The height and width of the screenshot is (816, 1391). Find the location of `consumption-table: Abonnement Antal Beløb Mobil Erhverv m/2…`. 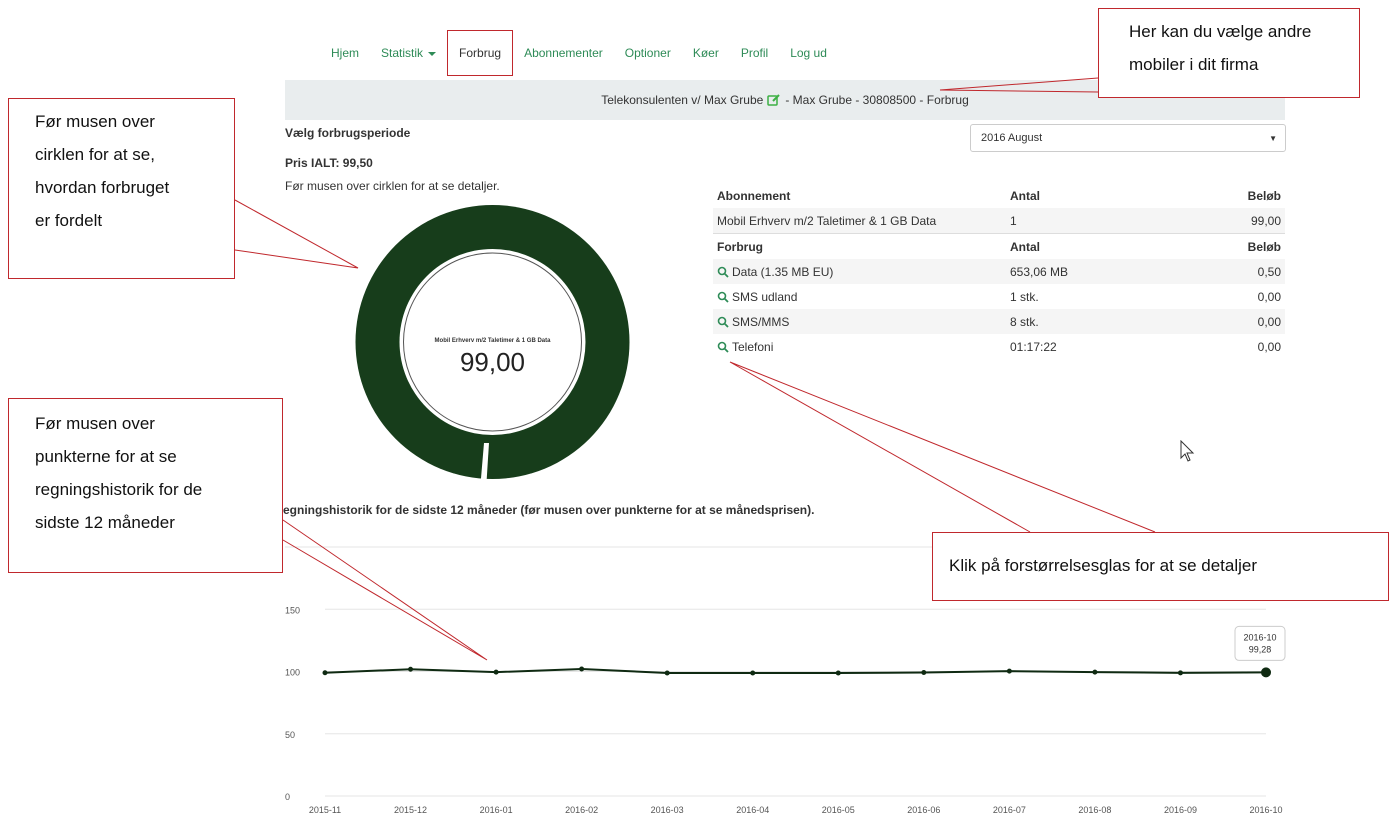

consumption-table: Abonnement Antal Beløb Mobil Erhverv m/2… is located at coordinates (999, 271).